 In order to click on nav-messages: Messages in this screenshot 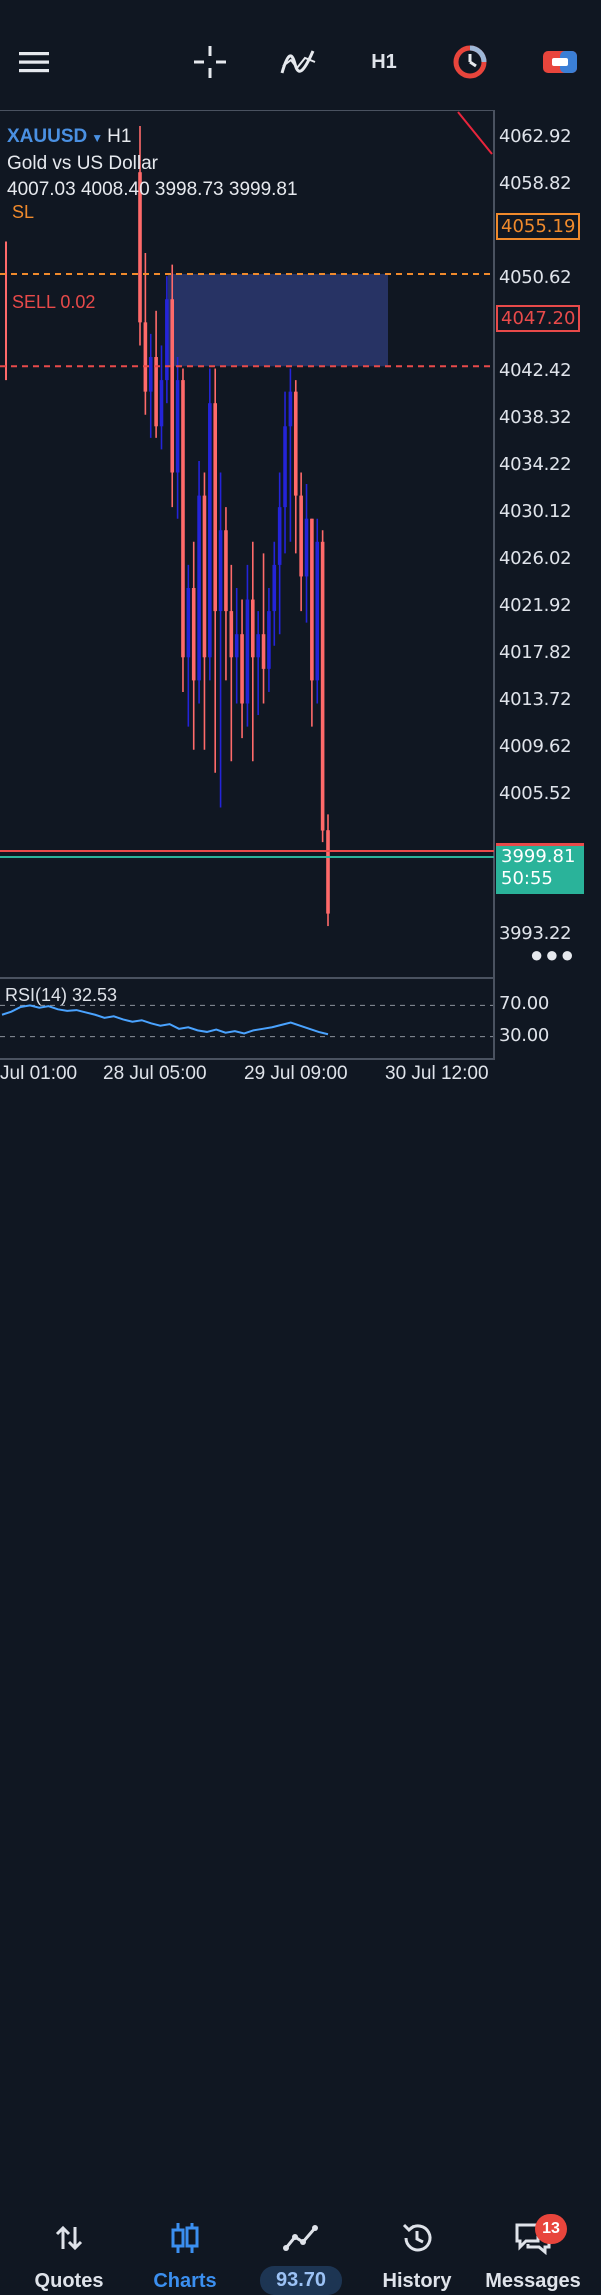, I will do `click(533, 2255)`.